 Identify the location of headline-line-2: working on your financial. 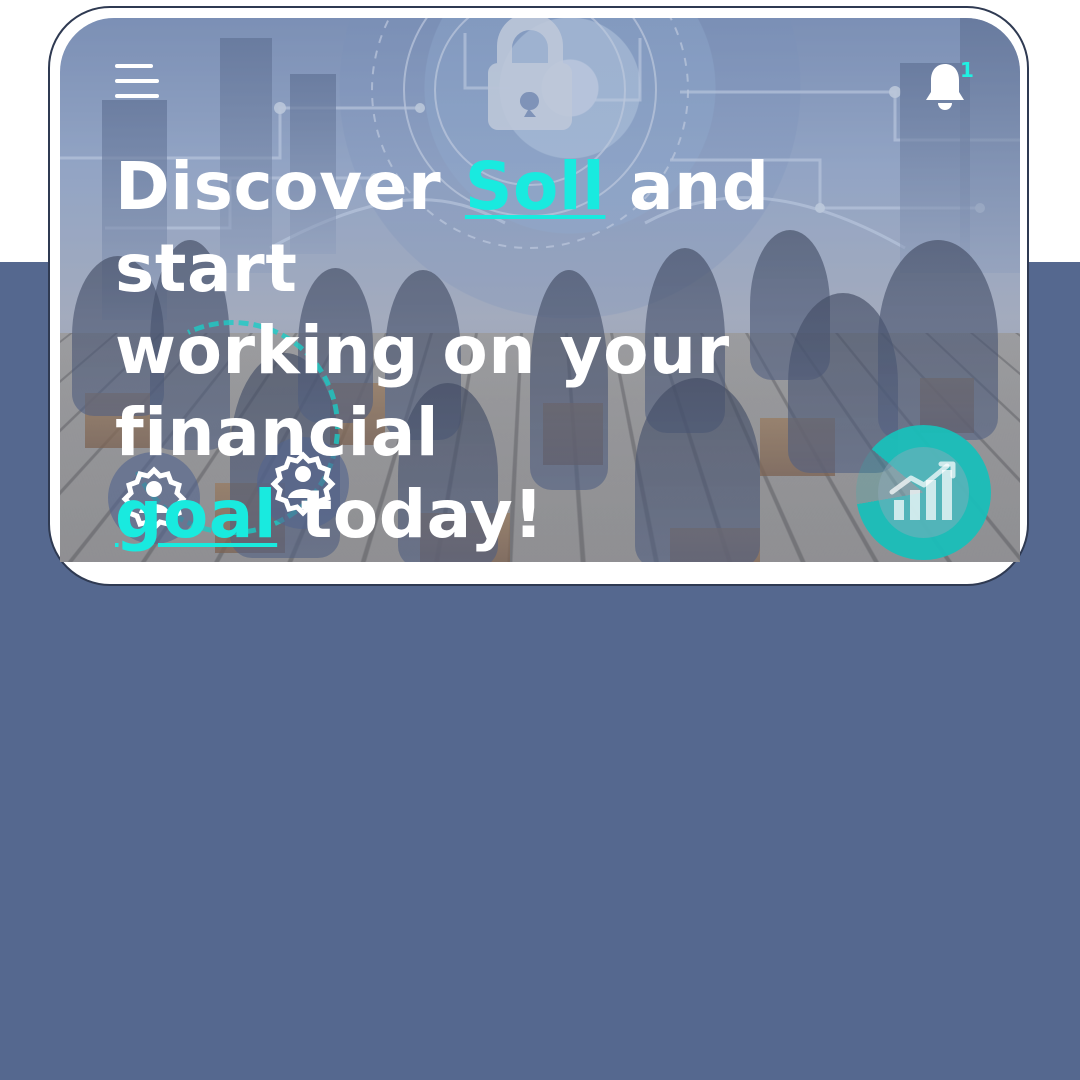
(422, 391).